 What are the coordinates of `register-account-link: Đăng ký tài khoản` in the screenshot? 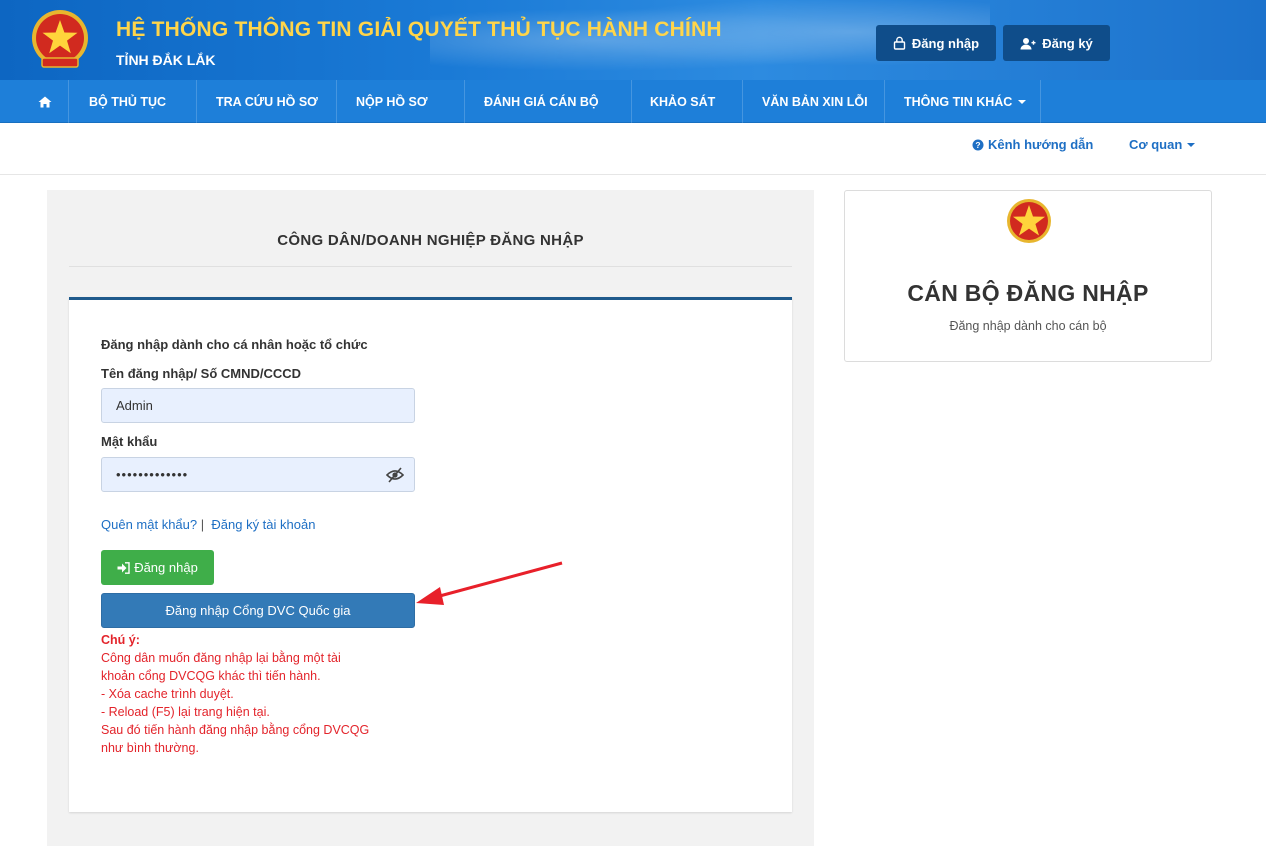 It's located at (263, 524).